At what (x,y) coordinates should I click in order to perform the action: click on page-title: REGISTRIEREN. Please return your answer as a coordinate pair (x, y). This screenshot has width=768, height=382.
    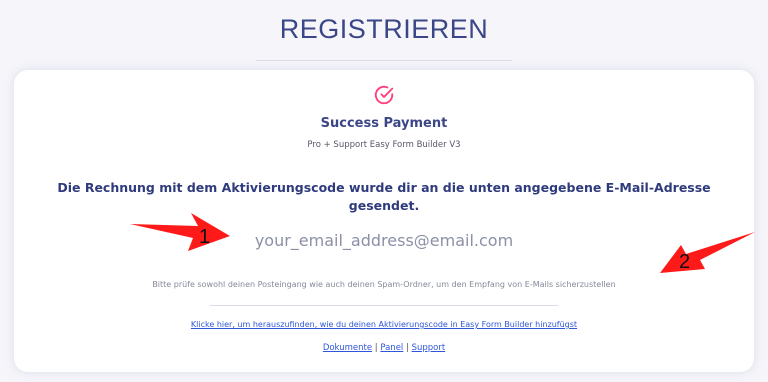
    Looking at the image, I should click on (384, 29).